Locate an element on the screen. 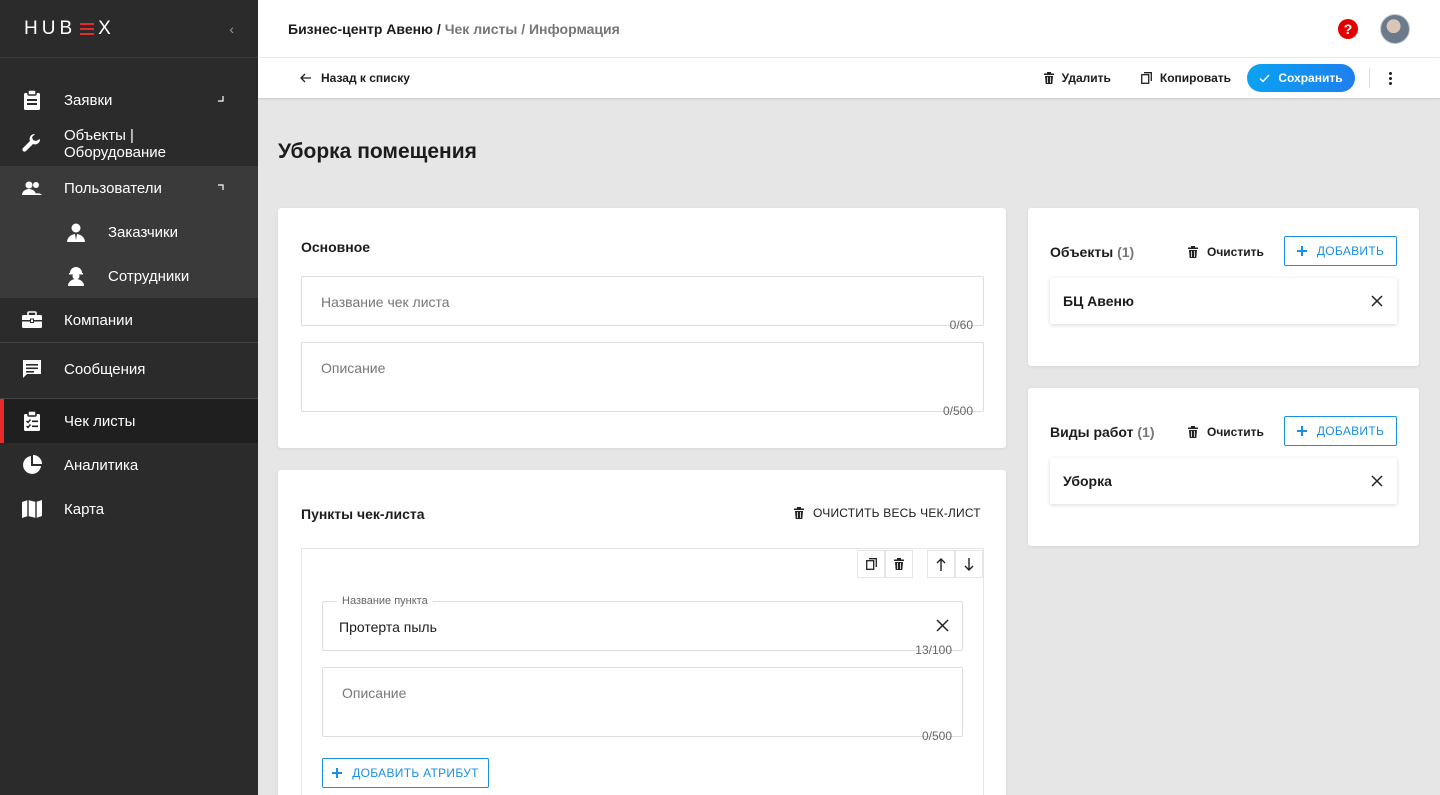 This screenshot has width=1440, height=795. object-chip-label: БЦ Авеню is located at coordinates (1098, 301).